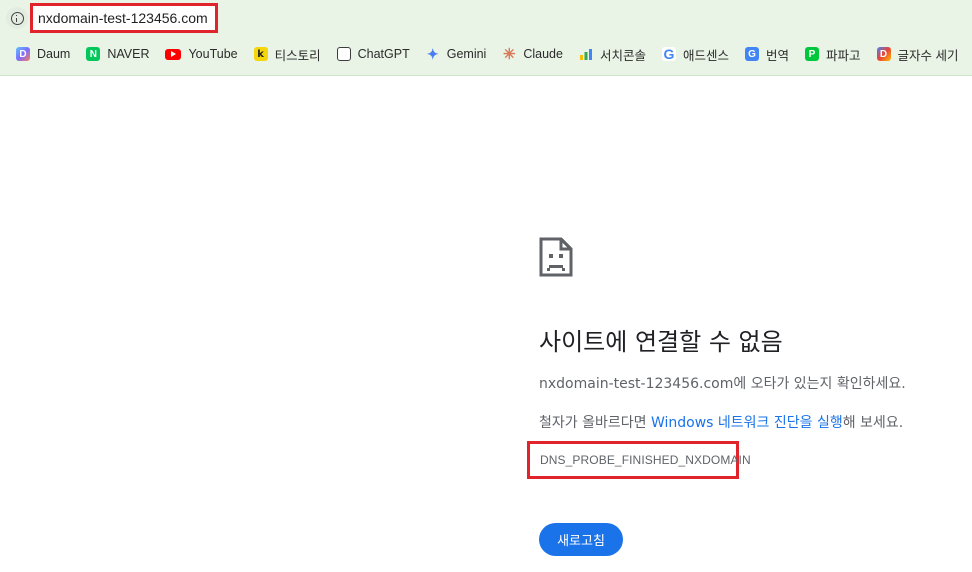 The height and width of the screenshot is (572, 972). What do you see at coordinates (543, 54) in the screenshot?
I see `bookmark-label: Claude` at bounding box center [543, 54].